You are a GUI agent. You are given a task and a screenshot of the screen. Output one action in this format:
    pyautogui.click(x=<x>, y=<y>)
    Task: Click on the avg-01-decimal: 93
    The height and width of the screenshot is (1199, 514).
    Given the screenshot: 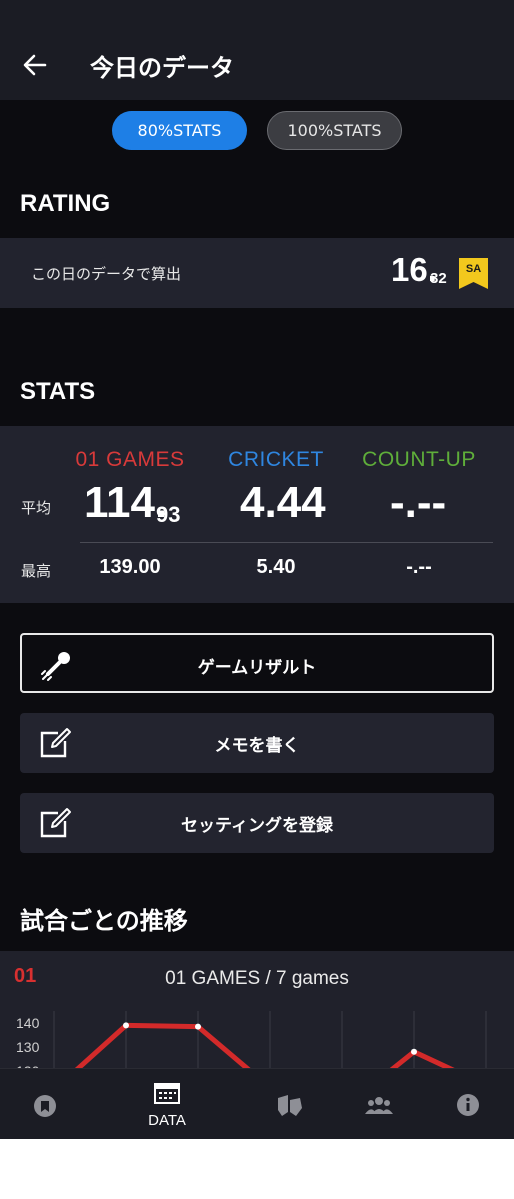 What is the action you would take?
    pyautogui.click(x=168, y=514)
    